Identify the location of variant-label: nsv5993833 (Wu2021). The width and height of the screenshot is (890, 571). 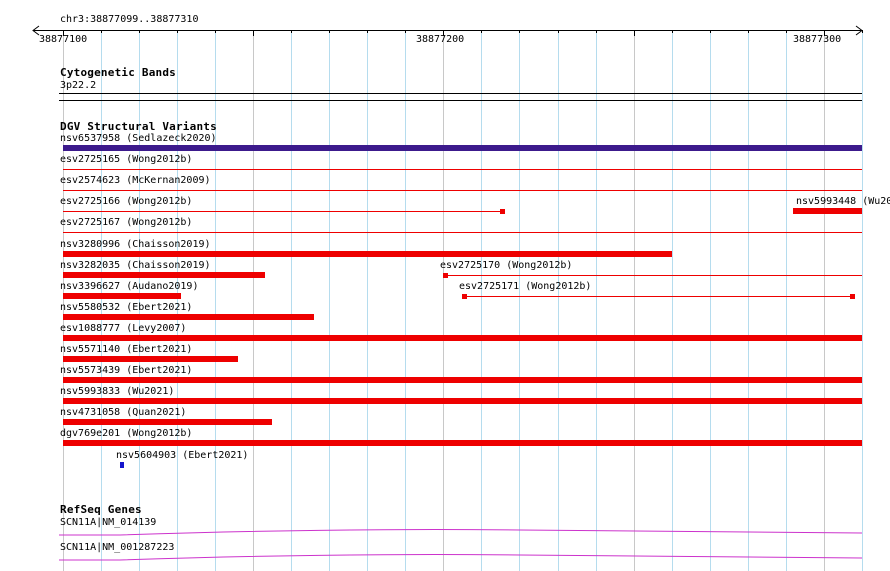
(117, 392).